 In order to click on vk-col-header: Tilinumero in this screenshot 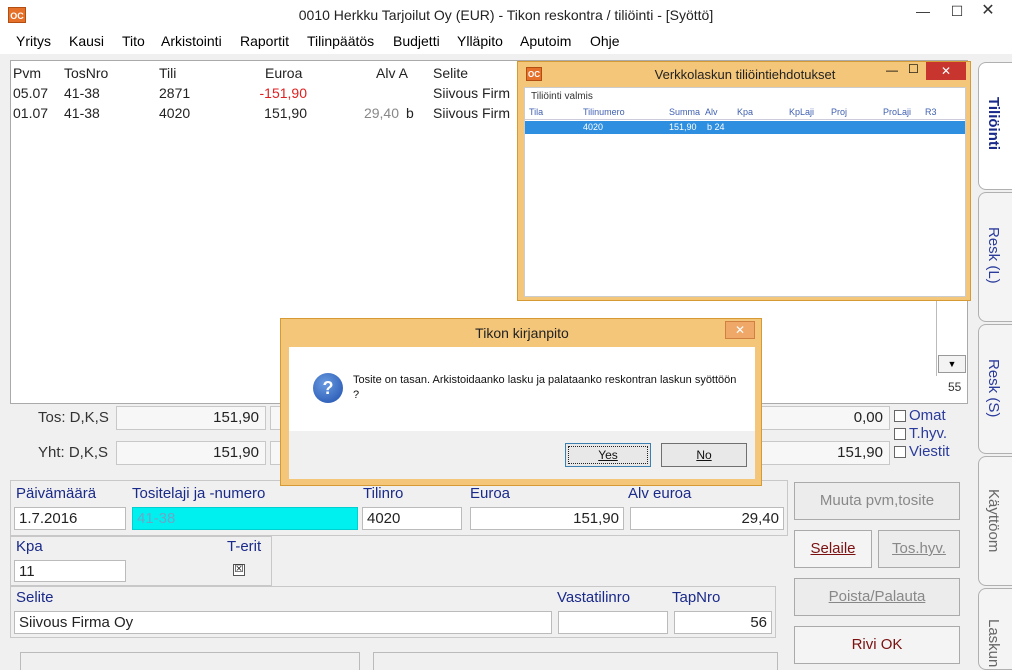, I will do `click(604, 112)`.